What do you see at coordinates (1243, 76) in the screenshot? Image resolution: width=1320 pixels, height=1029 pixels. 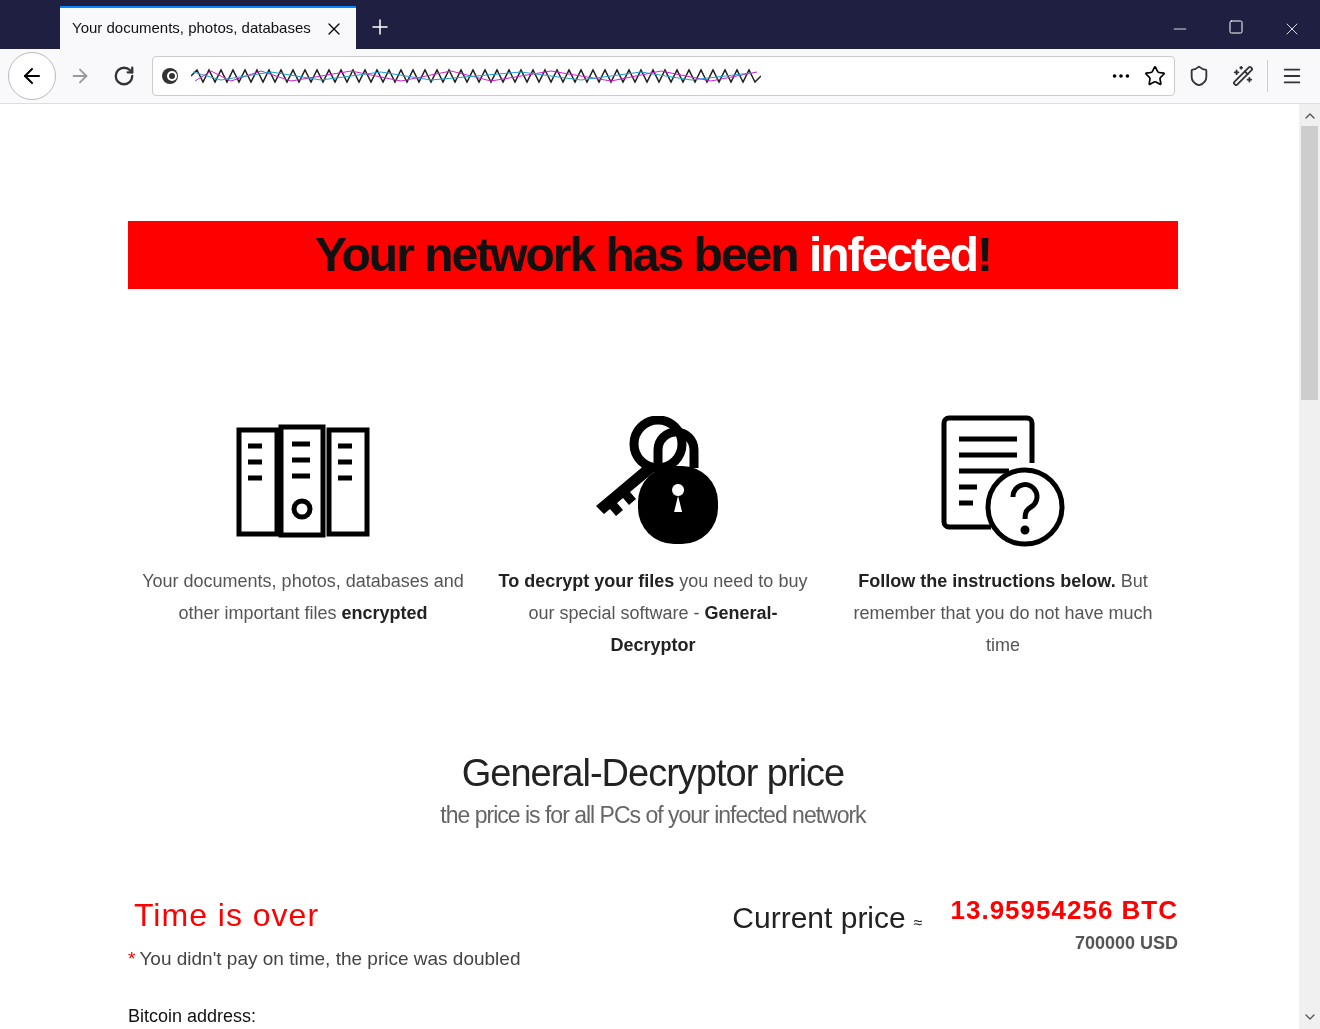 I see `magic-wand-icon` at bounding box center [1243, 76].